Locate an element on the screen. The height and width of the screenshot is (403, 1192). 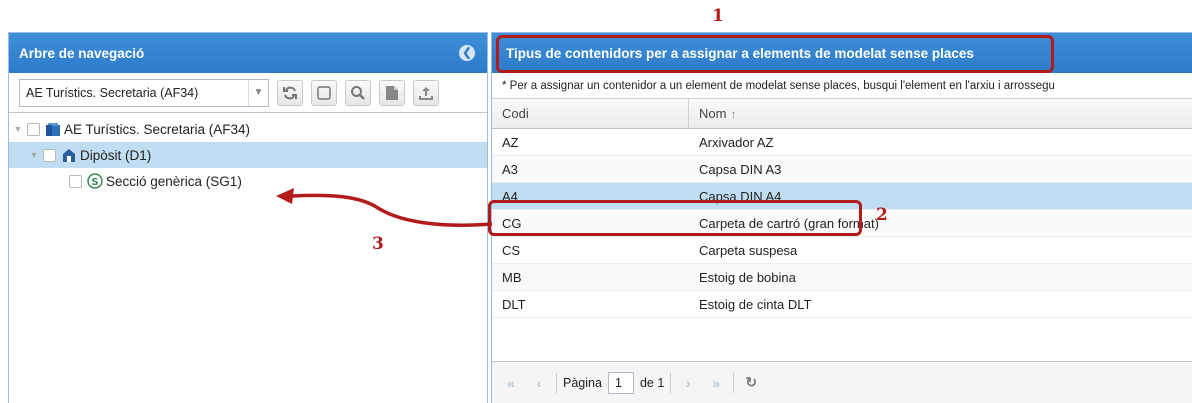
annotation-arrow is located at coordinates (384, 207).